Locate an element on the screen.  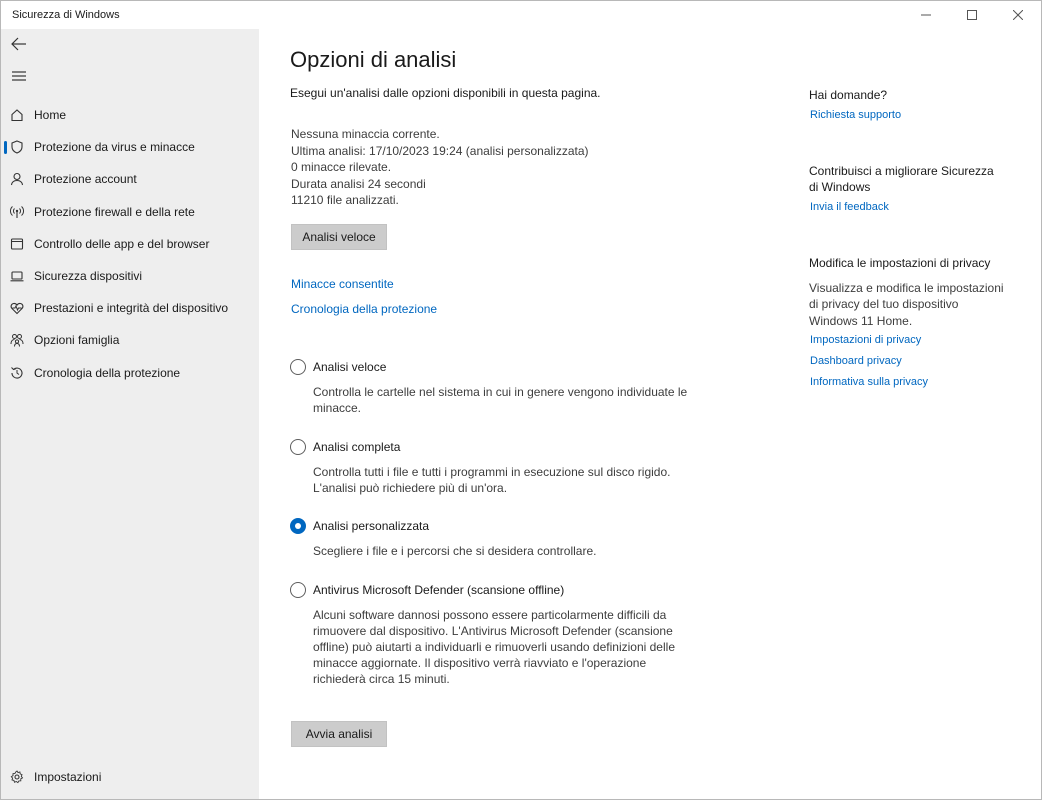
status-line: Durata analisi 24 secondi is located at coordinates (358, 183).